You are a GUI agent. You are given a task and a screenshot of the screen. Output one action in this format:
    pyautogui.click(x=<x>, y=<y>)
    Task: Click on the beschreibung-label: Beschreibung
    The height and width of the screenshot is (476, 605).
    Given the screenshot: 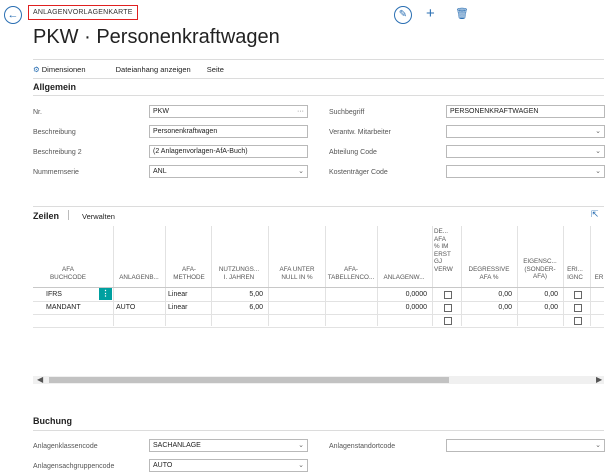 What is the action you would take?
    pyautogui.click(x=54, y=132)
    